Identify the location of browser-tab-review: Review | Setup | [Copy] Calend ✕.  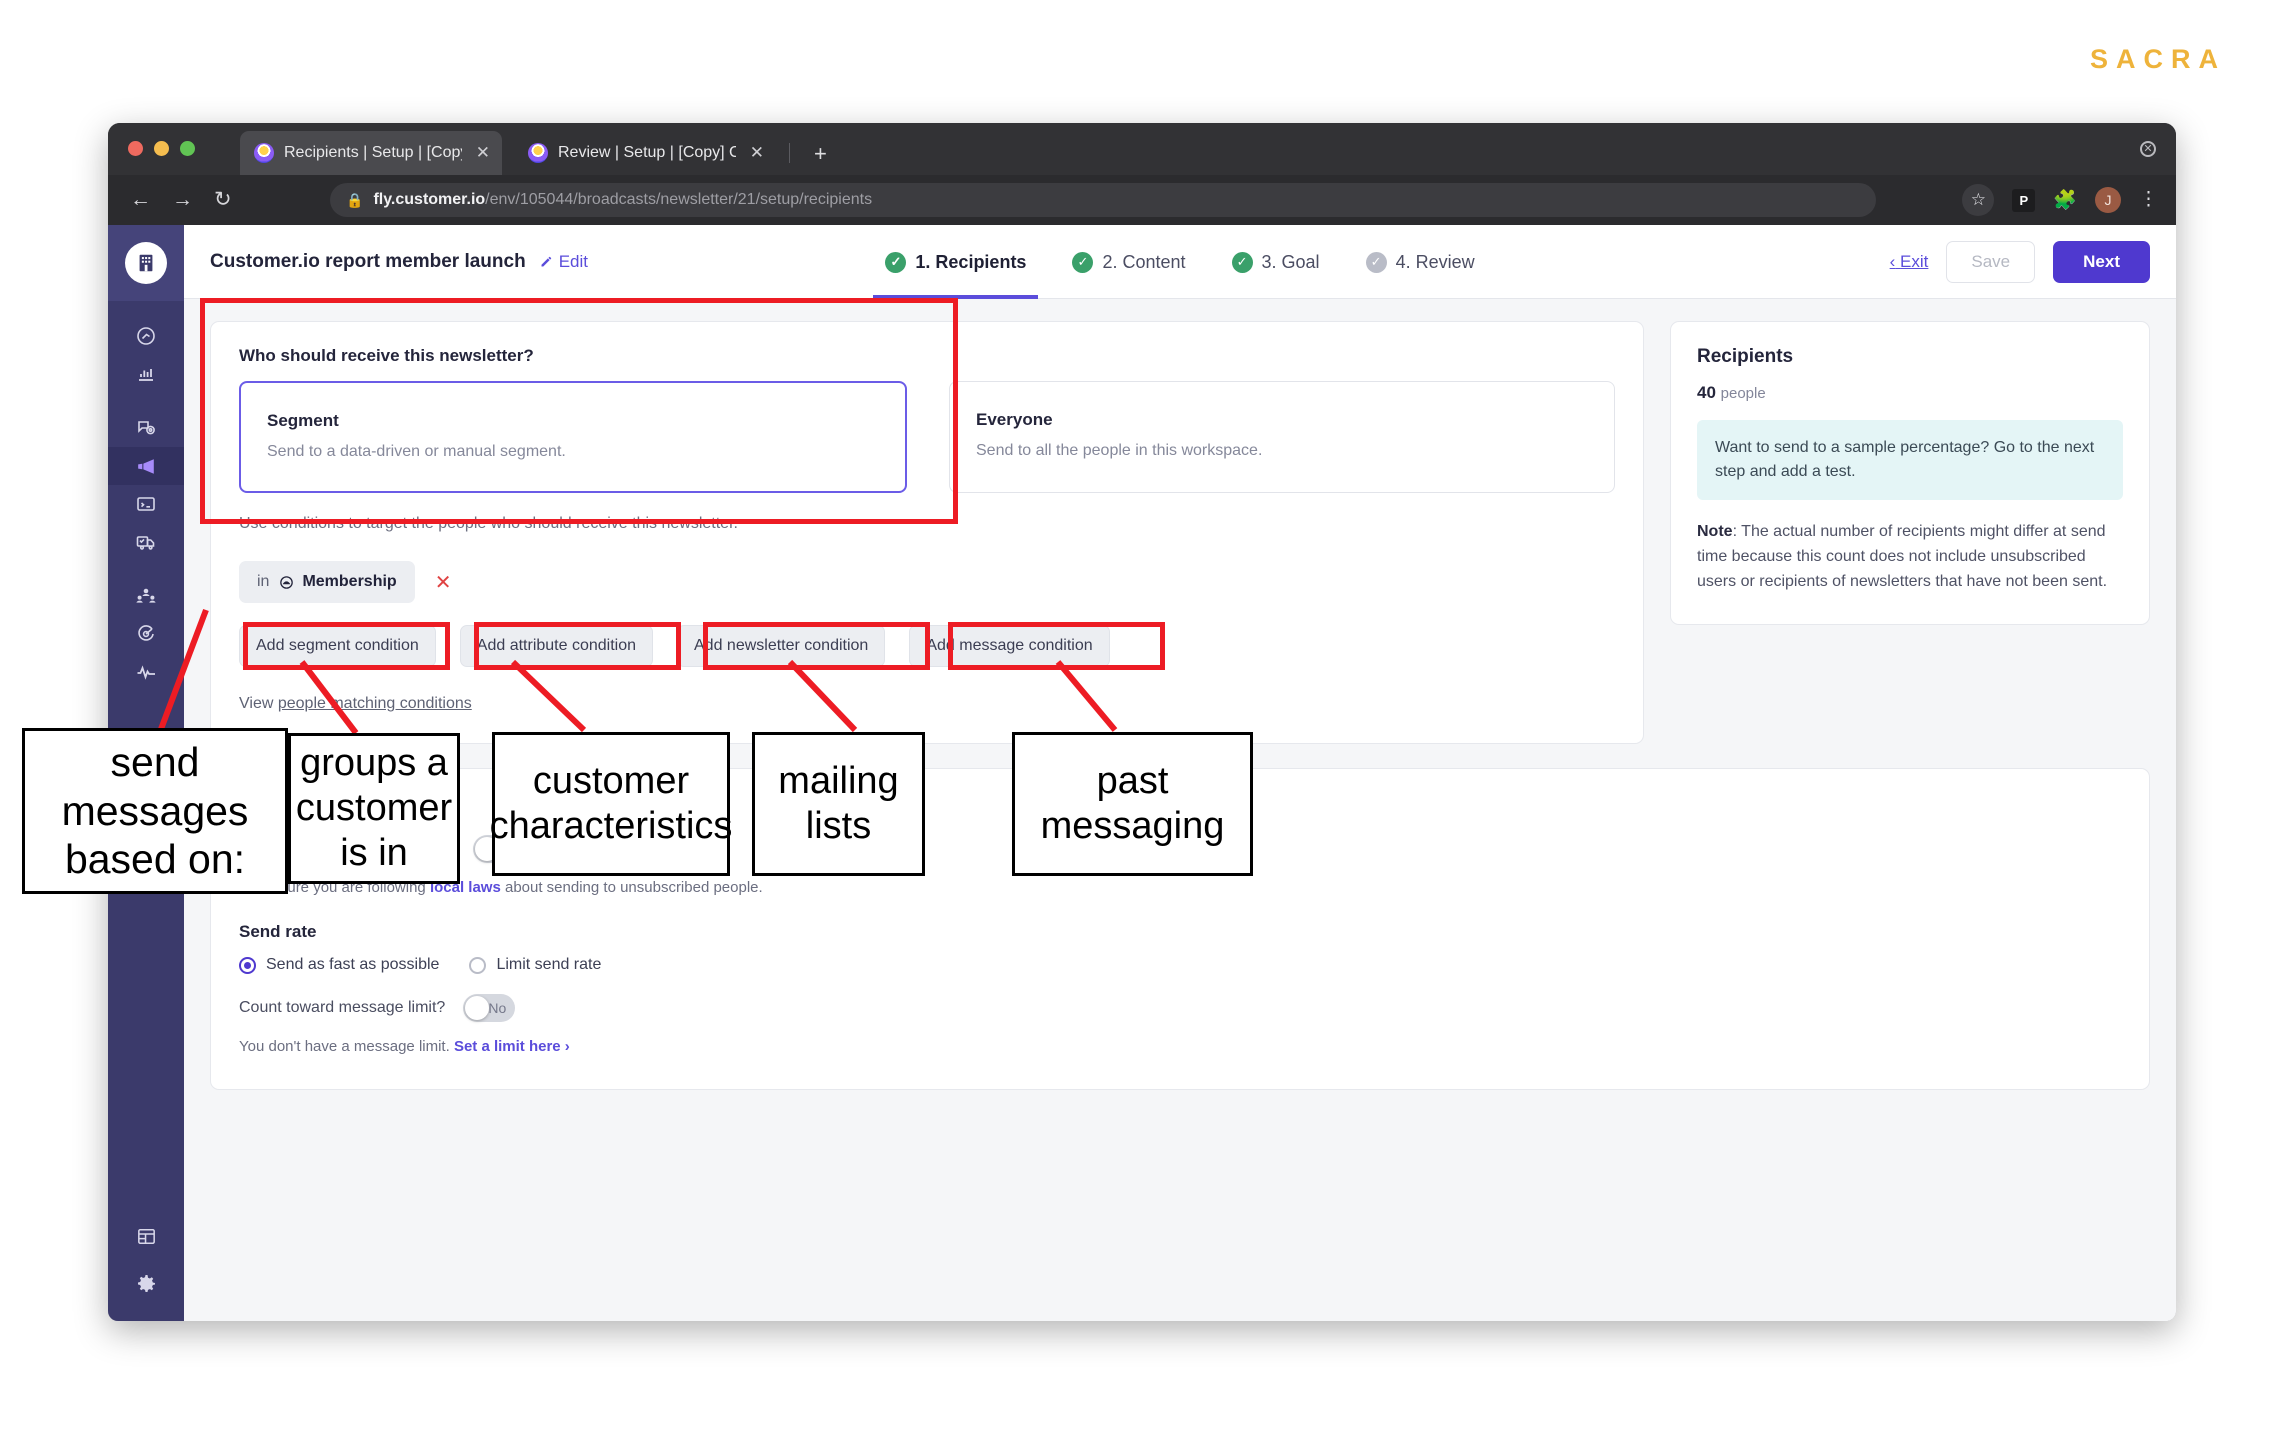
(645, 153).